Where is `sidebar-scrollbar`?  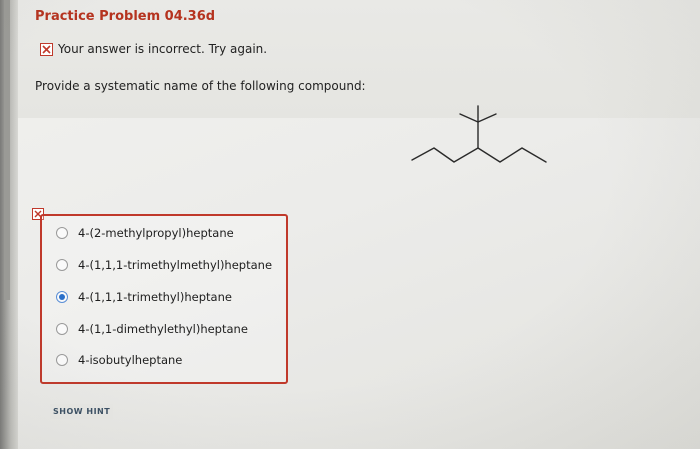 sidebar-scrollbar is located at coordinates (7, 150).